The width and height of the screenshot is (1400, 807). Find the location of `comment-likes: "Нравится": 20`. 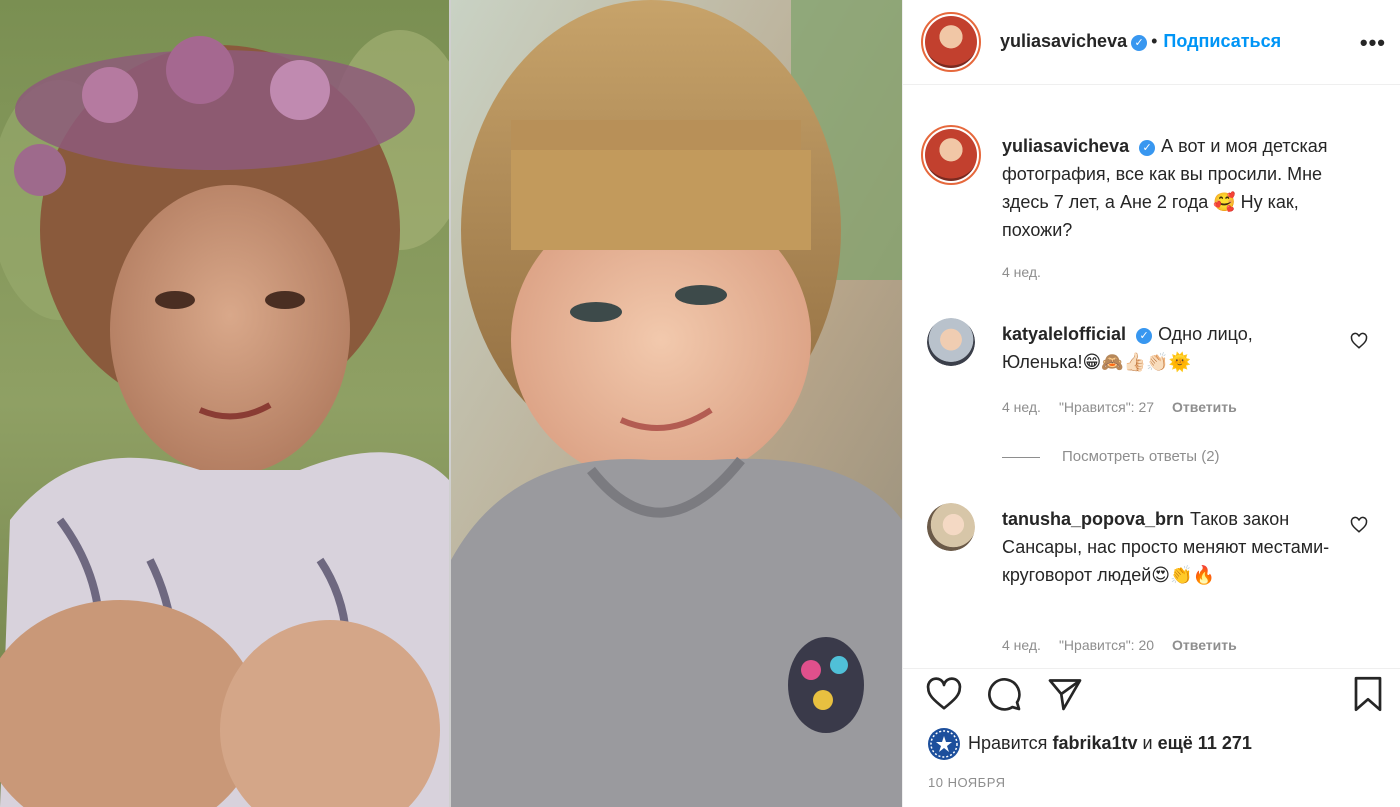

comment-likes: "Нравится": 20 is located at coordinates (1106, 645).